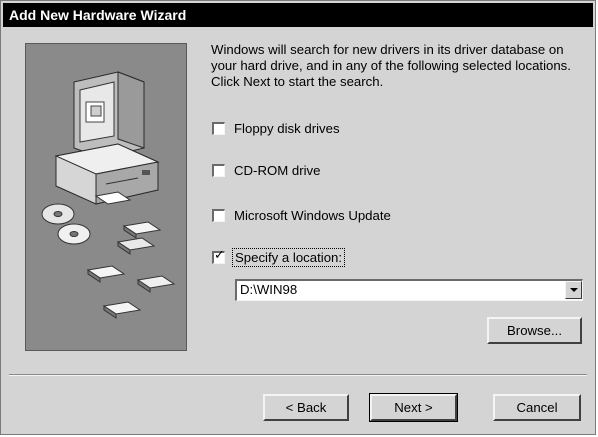  I want to click on option-label: CD-ROM drive, so click(277, 170).